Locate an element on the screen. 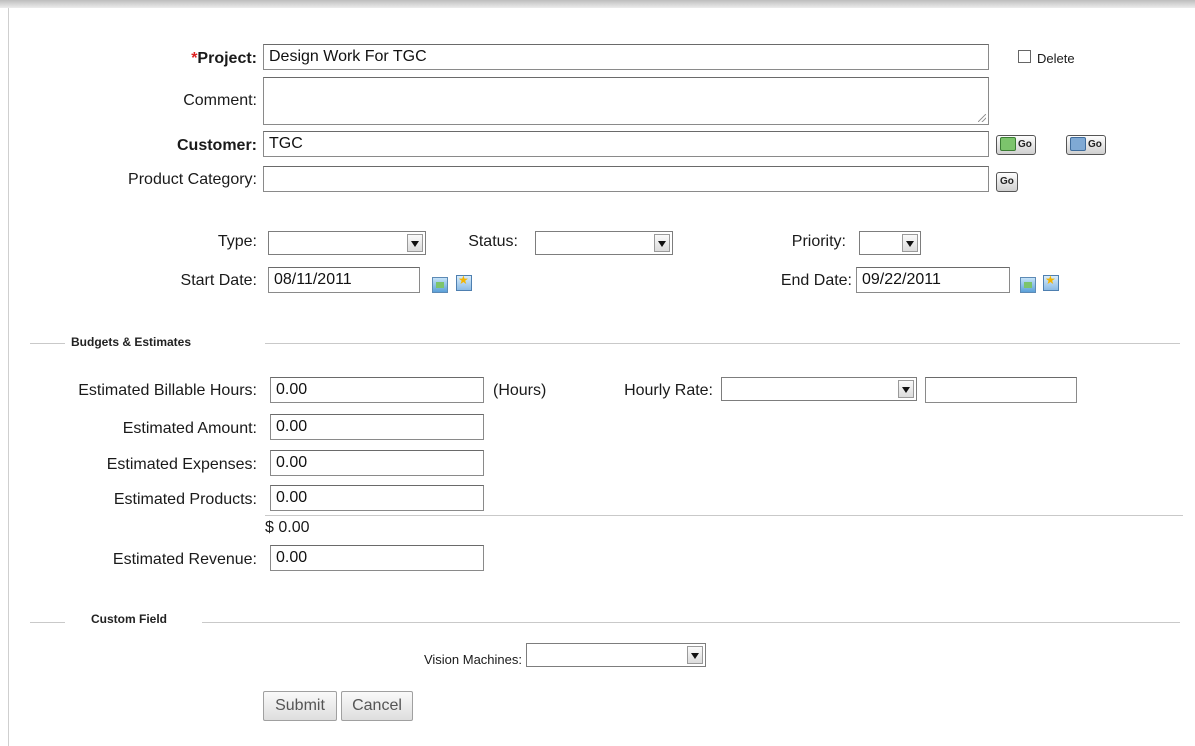 The image size is (1195, 746). vision-machines-select is located at coordinates (616, 655).